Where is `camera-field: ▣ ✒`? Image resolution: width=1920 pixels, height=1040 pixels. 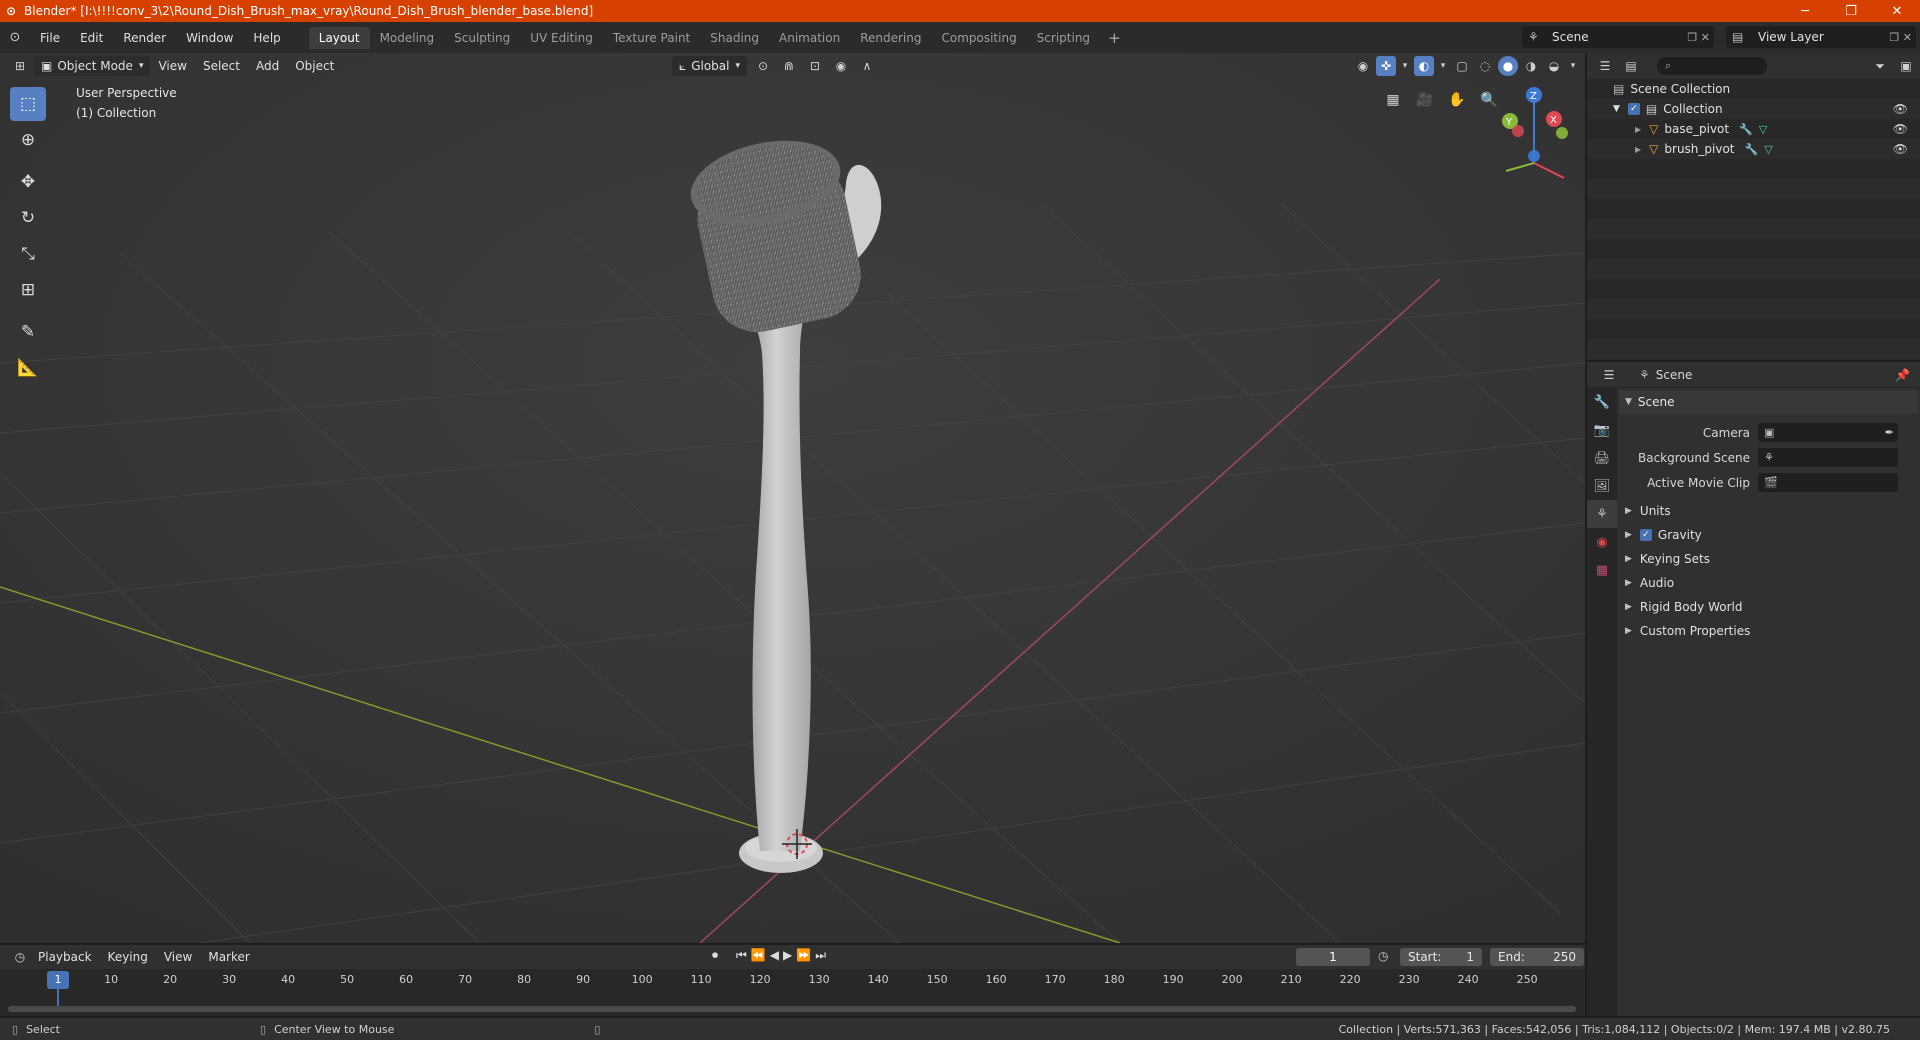
camera-field: ▣ ✒ is located at coordinates (1828, 432).